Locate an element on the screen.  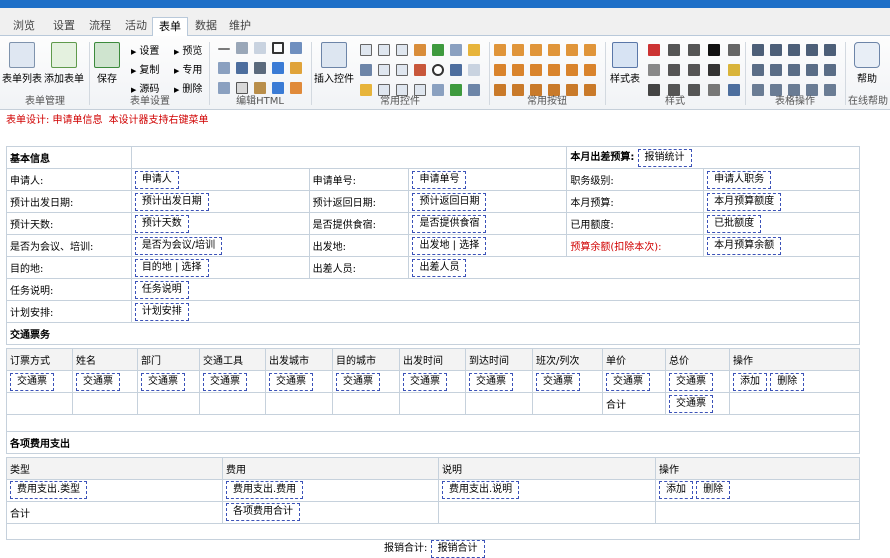
preview-menu: ▶ 预览 is located at coordinates (188, 49).